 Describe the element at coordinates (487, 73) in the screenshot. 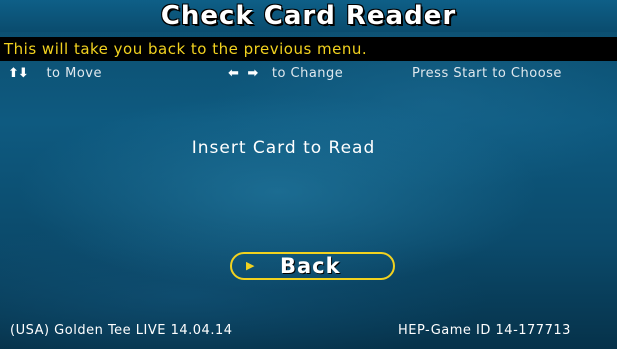

I see `choose-hint: Press Start to Choose` at that location.